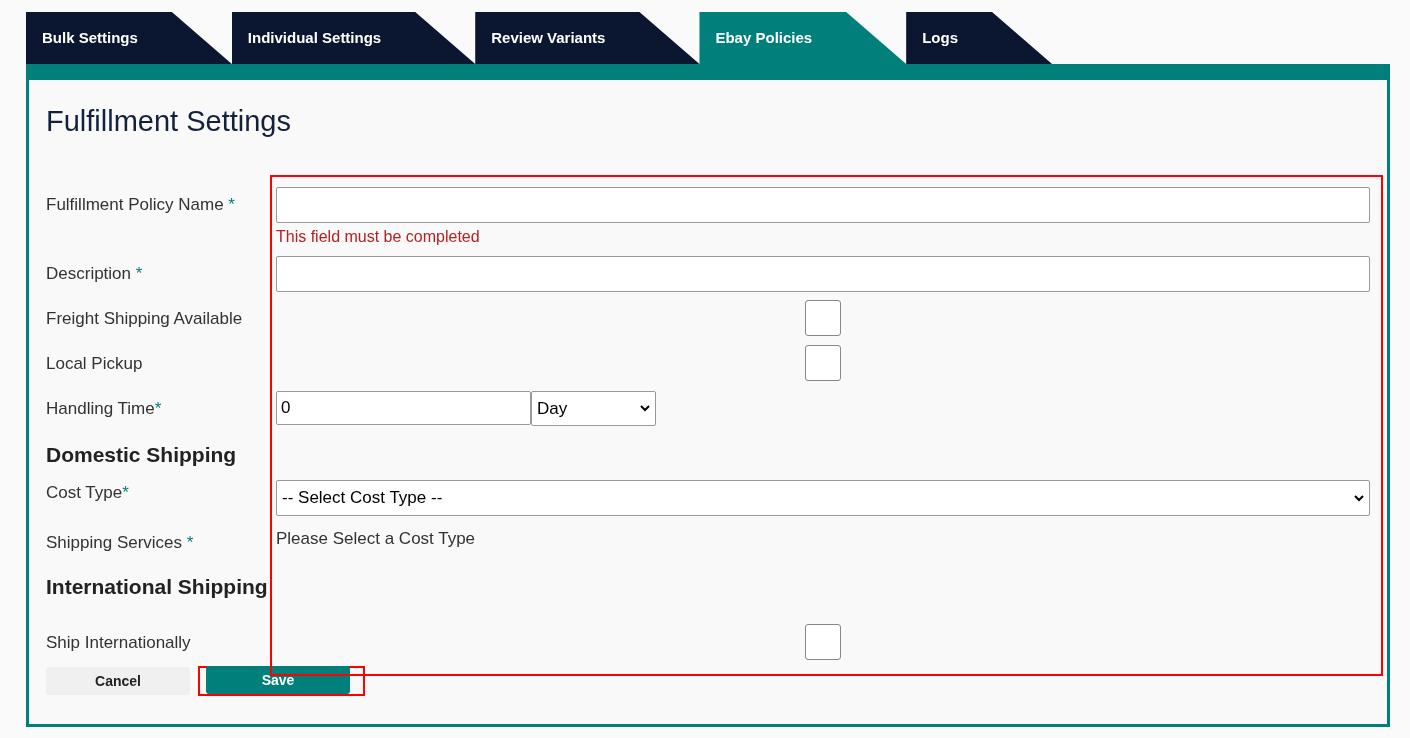 The width and height of the screenshot is (1410, 738). What do you see at coordinates (84, 492) in the screenshot?
I see `field-label: Cost Type` at bounding box center [84, 492].